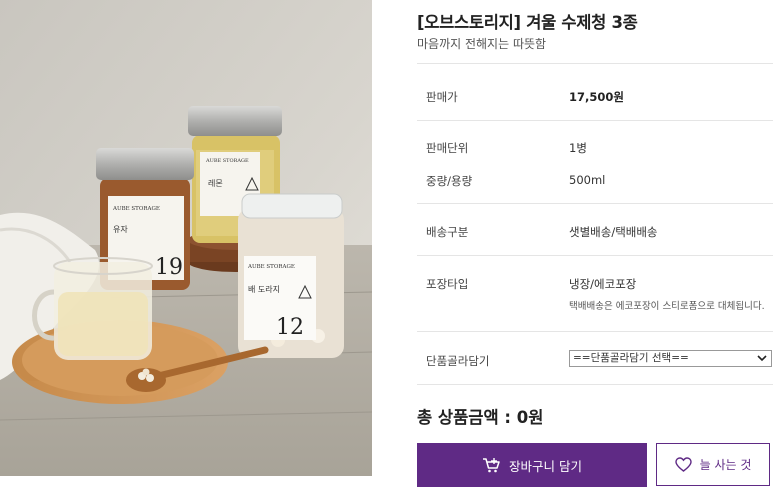 The image size is (773, 487). I want to click on delivery-value: 샛별배송/택배배송, so click(613, 232).